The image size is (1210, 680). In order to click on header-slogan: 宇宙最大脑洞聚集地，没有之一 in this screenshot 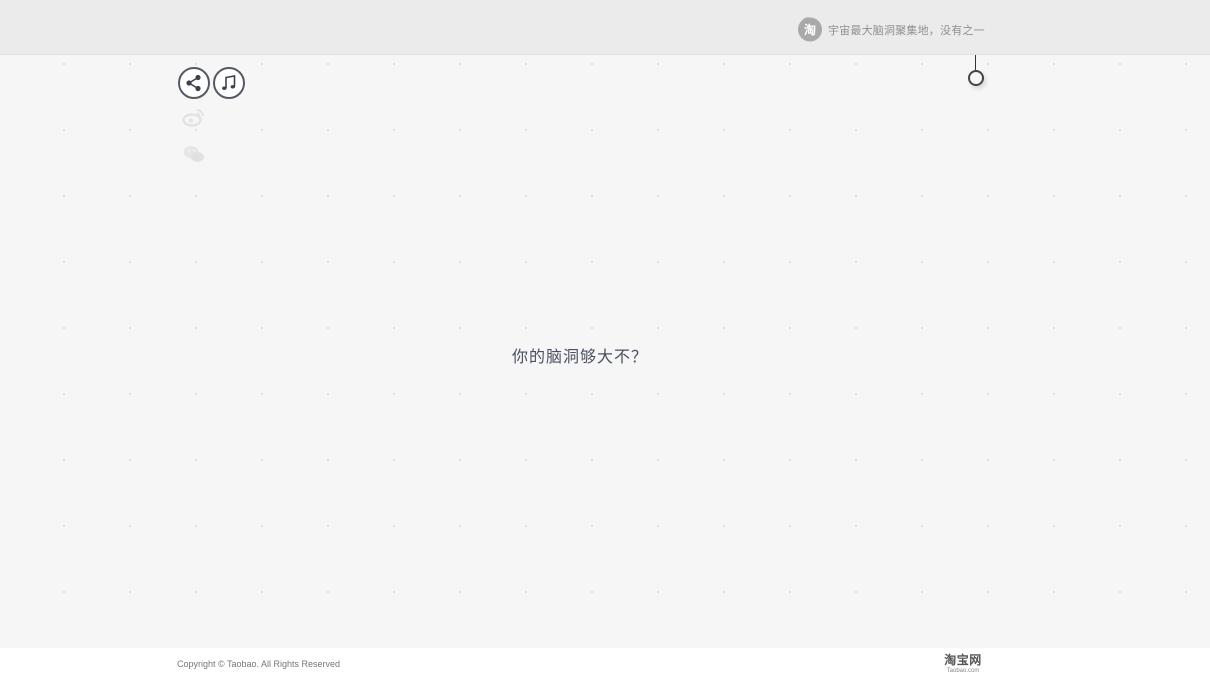, I will do `click(906, 30)`.